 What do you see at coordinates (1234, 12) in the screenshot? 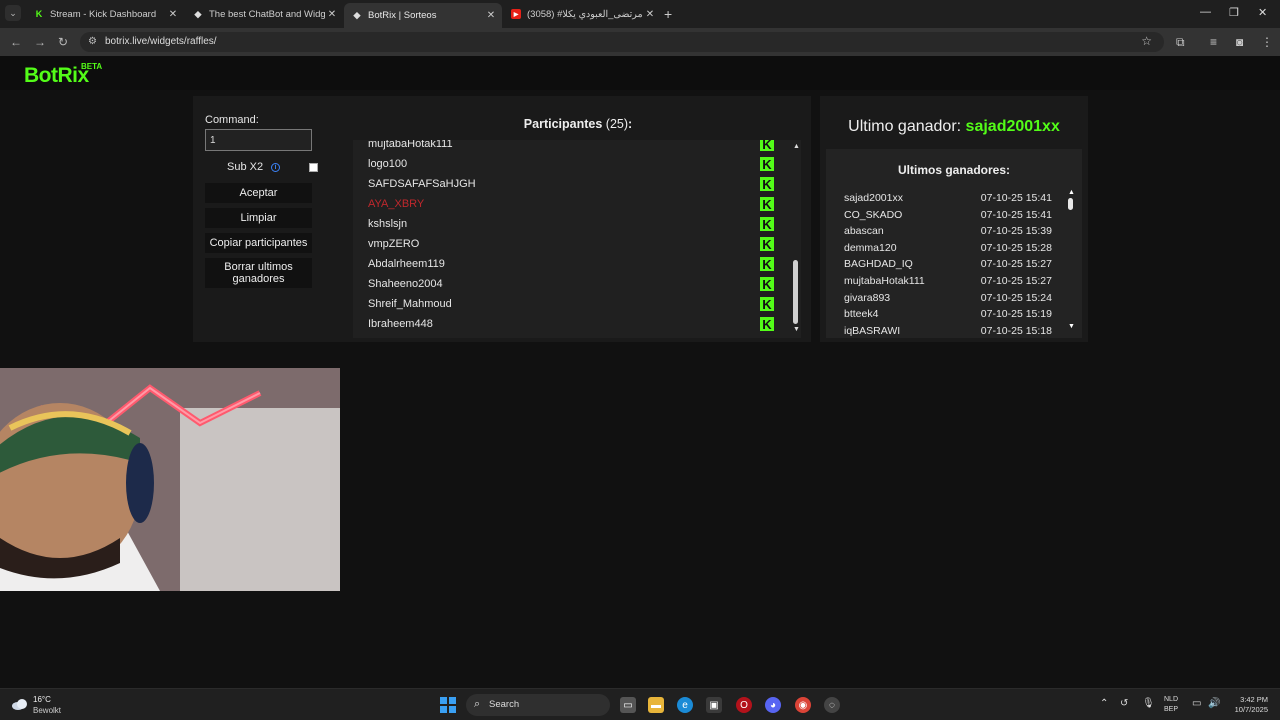
I see `restore-icon: ❐` at bounding box center [1234, 12].